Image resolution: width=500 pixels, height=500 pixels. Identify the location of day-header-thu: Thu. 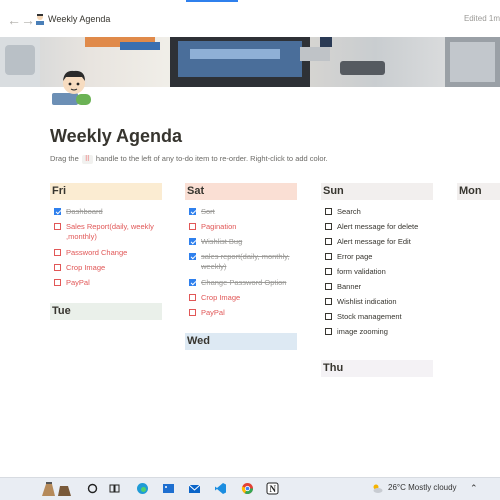
(377, 368).